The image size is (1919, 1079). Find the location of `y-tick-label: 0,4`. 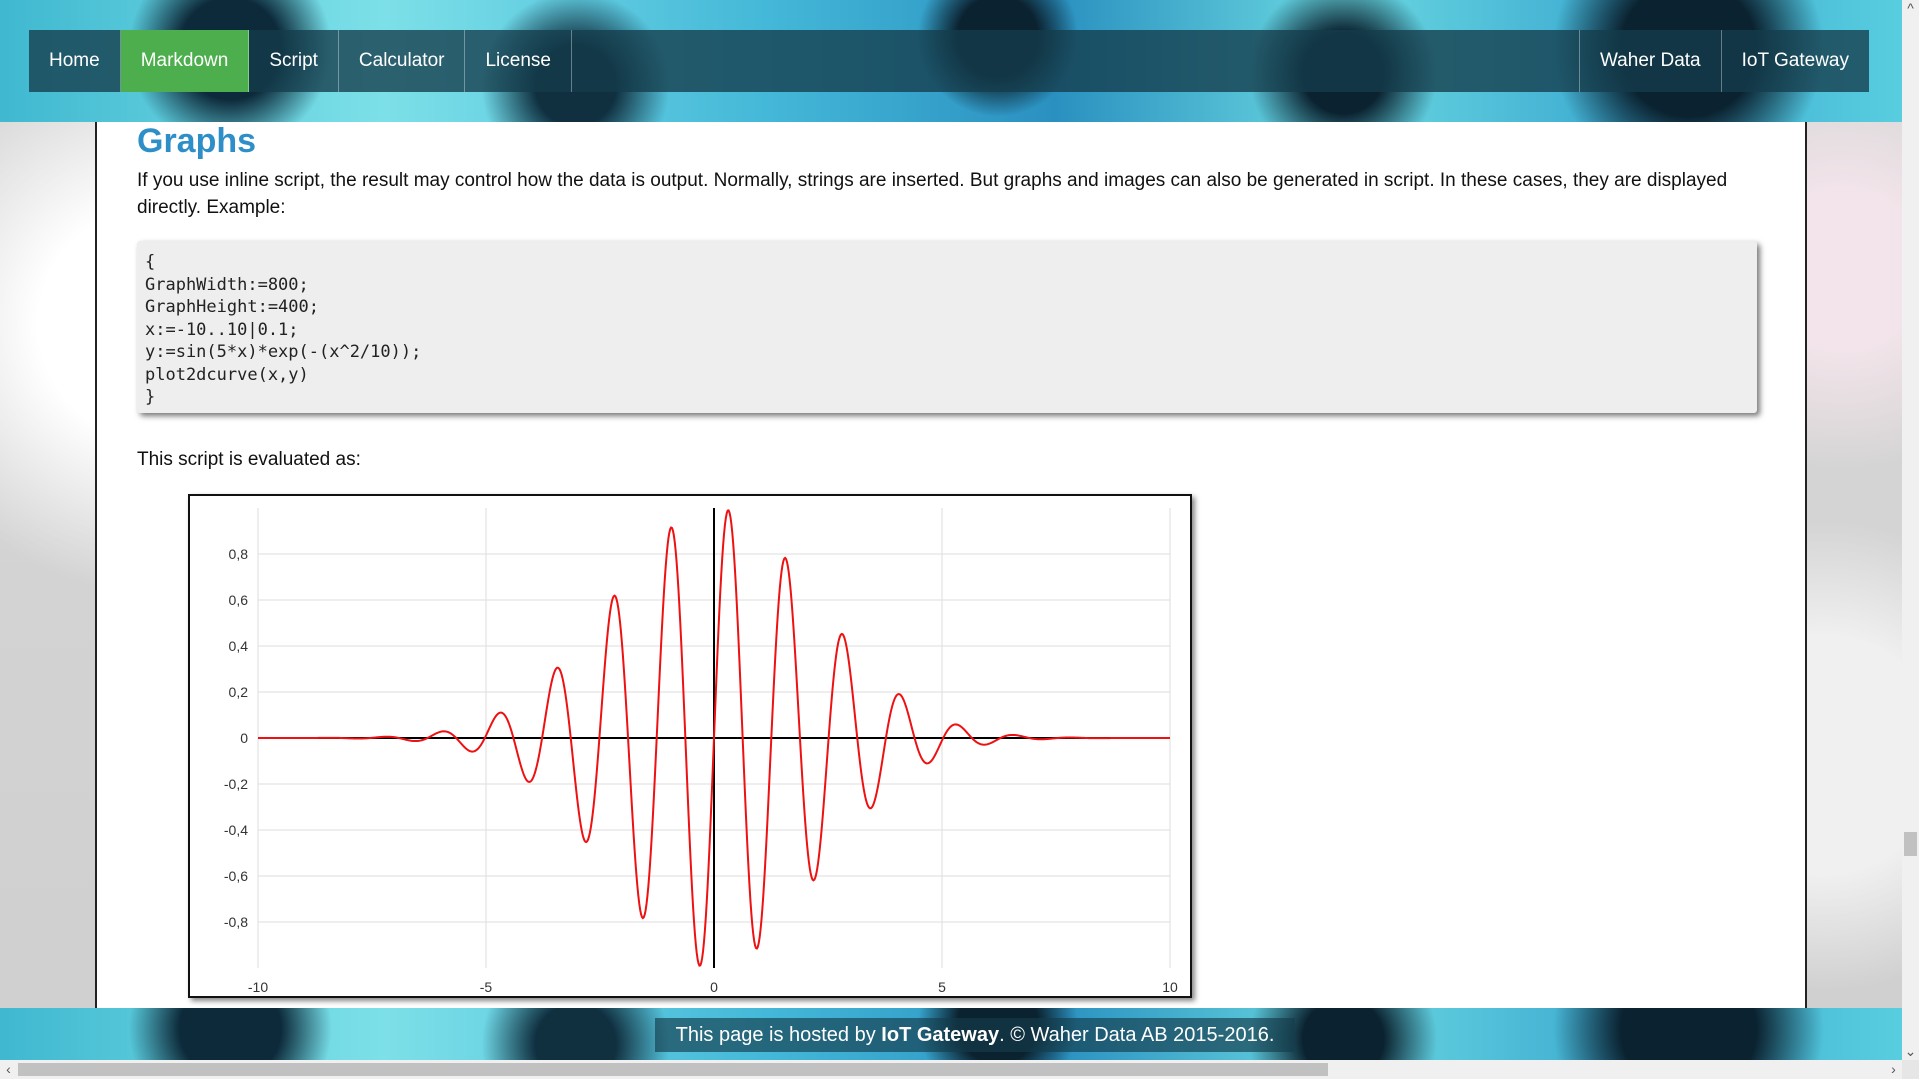

y-tick-label: 0,4 is located at coordinates (239, 646).